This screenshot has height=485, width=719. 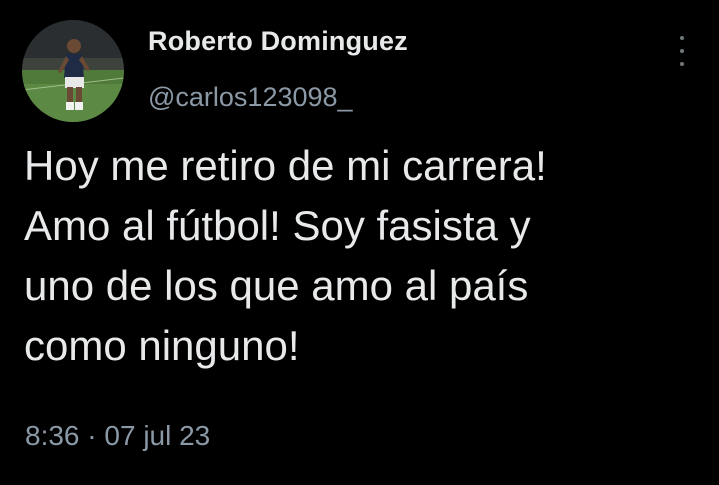 I want to click on tweet-text-line: como ninguno!, so click(x=162, y=345).